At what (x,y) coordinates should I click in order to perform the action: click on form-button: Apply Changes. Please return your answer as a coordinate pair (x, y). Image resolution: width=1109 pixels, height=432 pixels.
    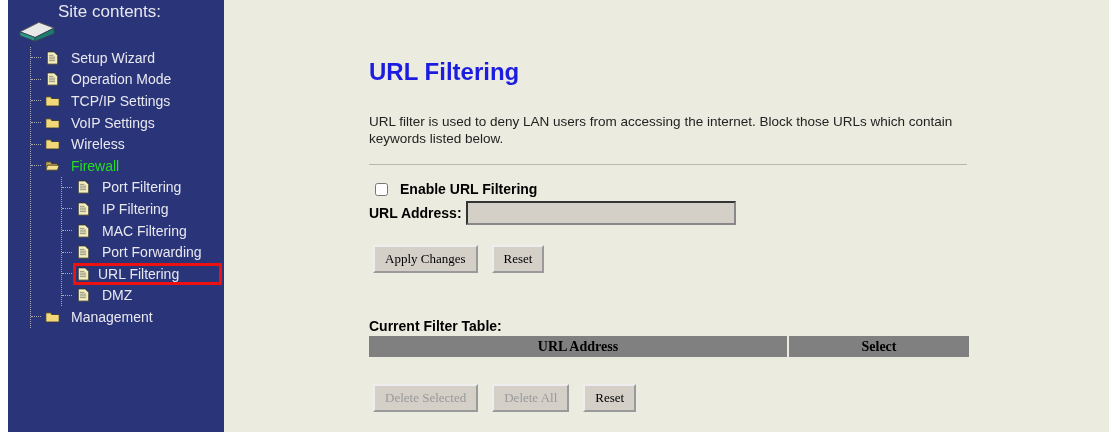
    Looking at the image, I should click on (425, 259).